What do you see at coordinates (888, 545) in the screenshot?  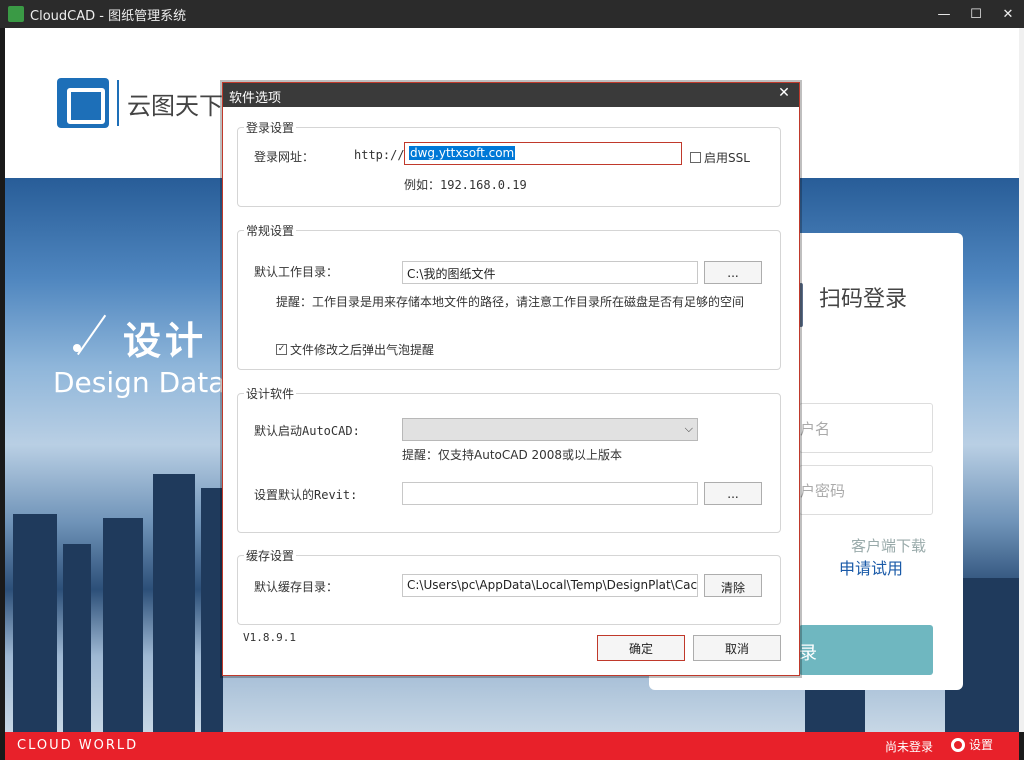 I see `client-download-link: 客户端下载` at bounding box center [888, 545].